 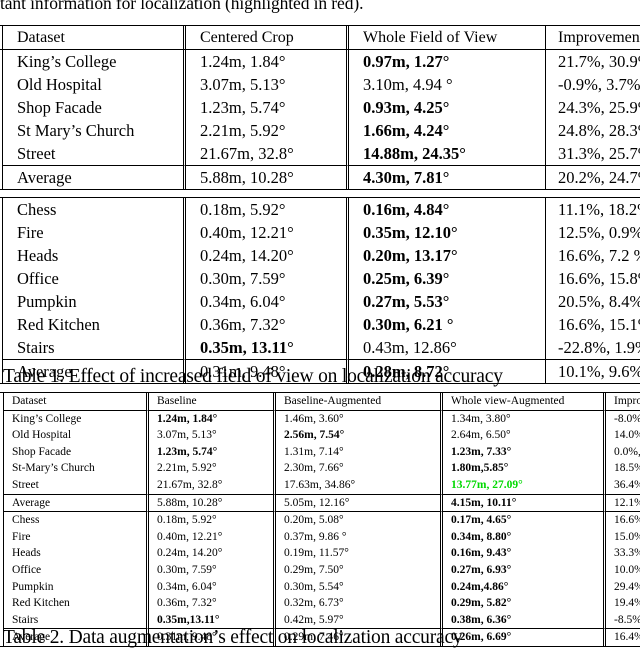 I want to click on cell-improvement: 24.3%, 25.9%, so click(x=592, y=107).